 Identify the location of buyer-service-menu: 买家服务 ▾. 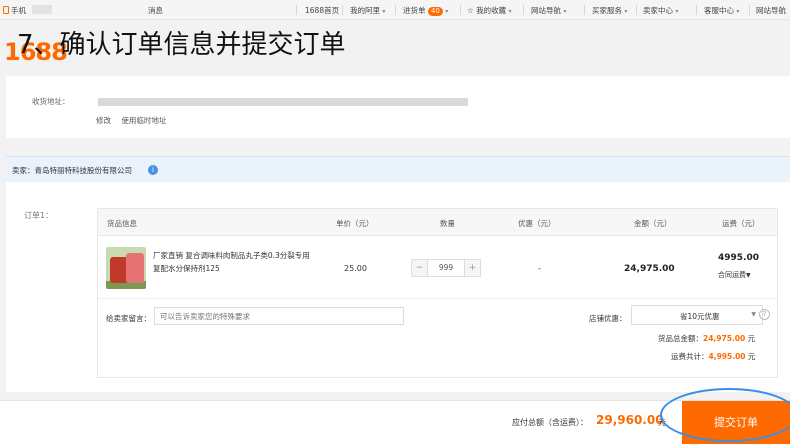
(609, 10).